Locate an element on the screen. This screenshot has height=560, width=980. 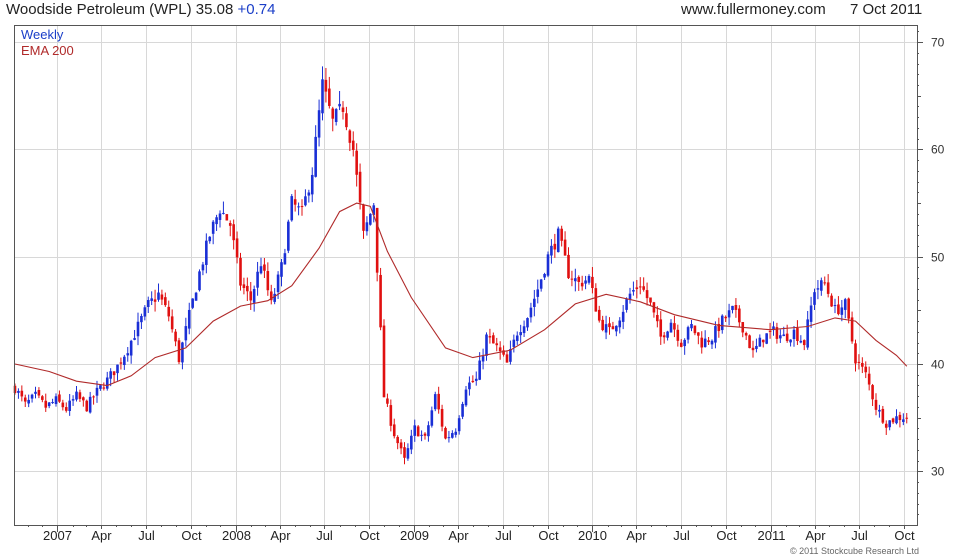
x-tick-label: 2011 is located at coordinates (772, 535).